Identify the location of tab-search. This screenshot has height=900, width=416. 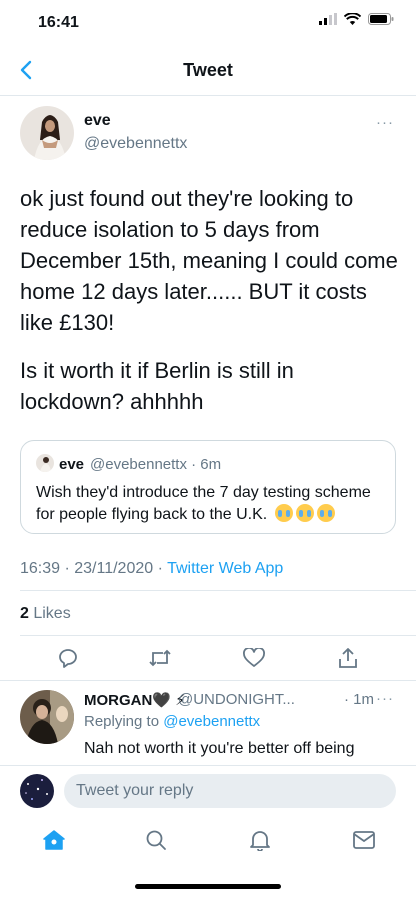
(156, 840).